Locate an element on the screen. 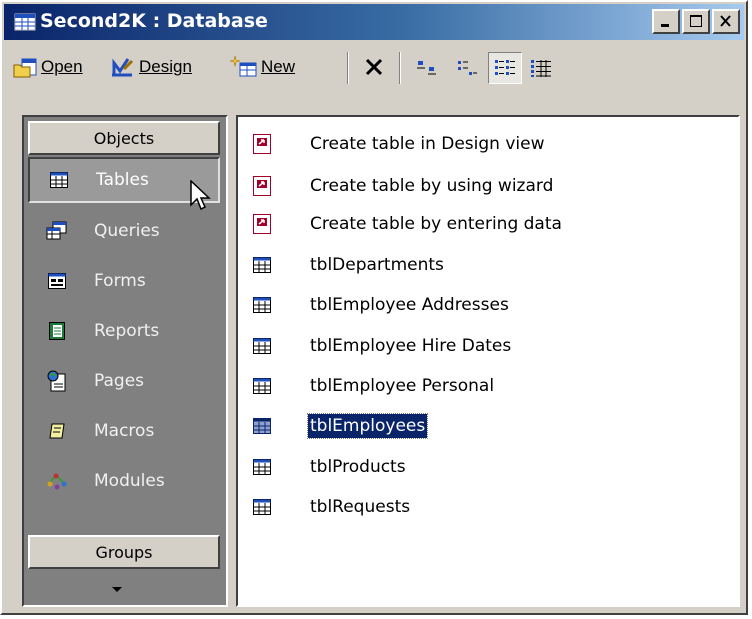  window-title: Second2K : Database is located at coordinates (154, 21).